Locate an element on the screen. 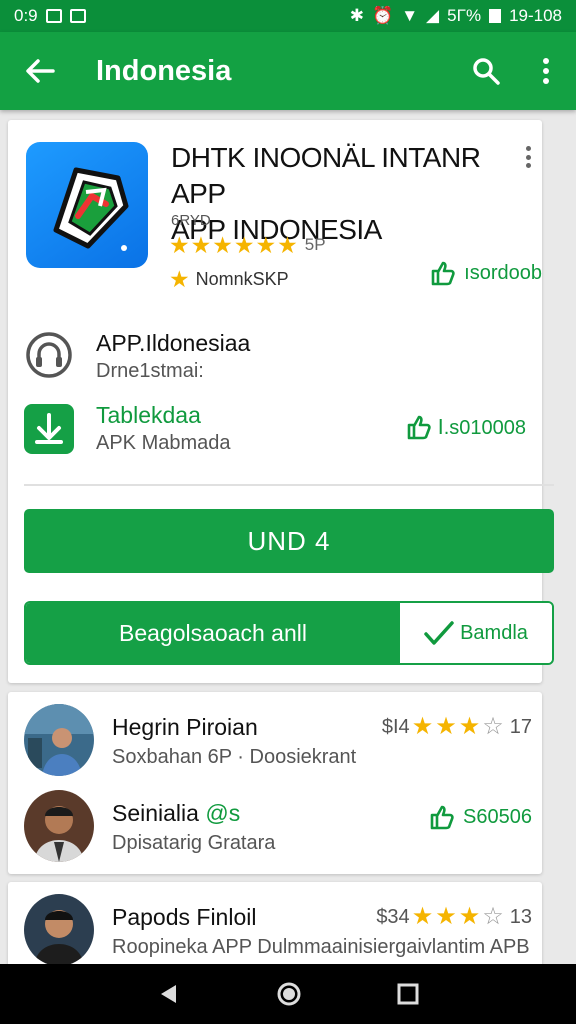 This screenshot has width=576, height=1024. notification-icon is located at coordinates (53, 16).